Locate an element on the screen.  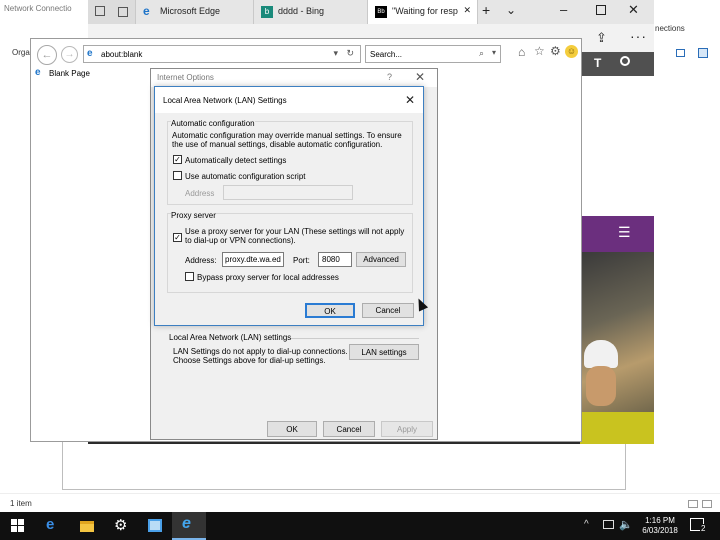
window-icon is located at coordinates (100, 11).